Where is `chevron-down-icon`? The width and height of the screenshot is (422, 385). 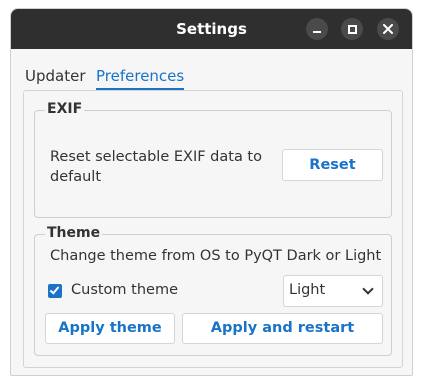
chevron-down-icon is located at coordinates (368, 289).